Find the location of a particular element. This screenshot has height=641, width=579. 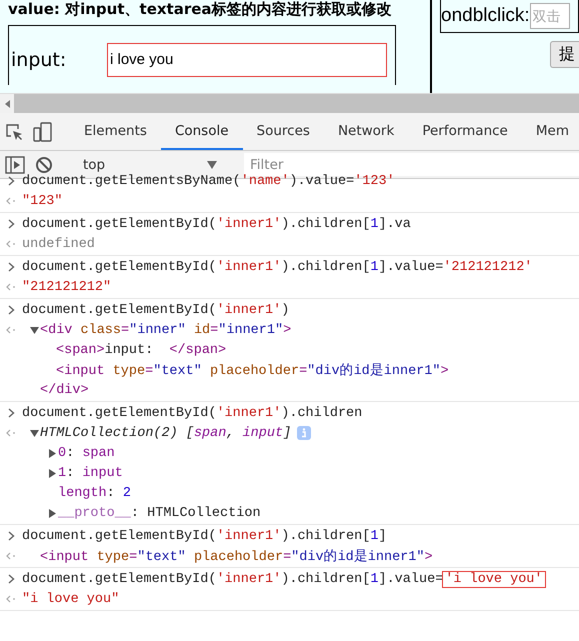

devtools-tab: Performance is located at coordinates (465, 131).